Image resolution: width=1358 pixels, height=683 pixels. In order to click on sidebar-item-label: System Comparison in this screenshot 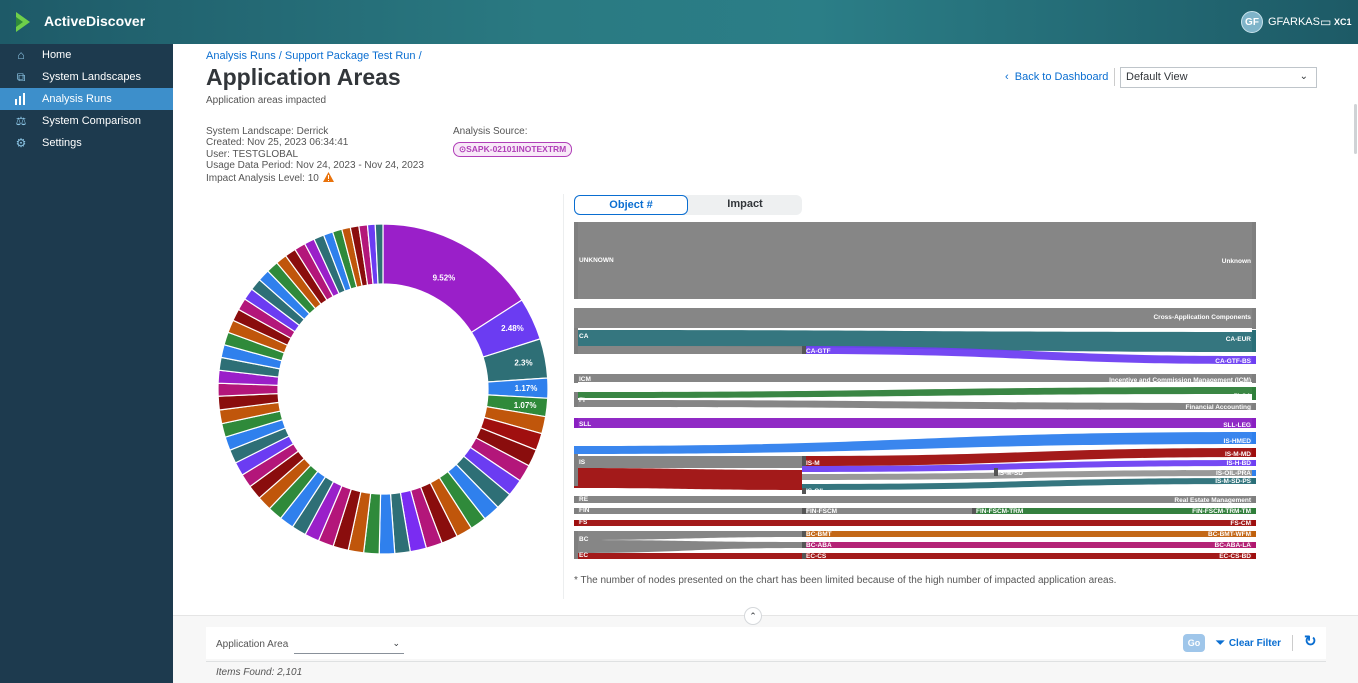, I will do `click(92, 121)`.